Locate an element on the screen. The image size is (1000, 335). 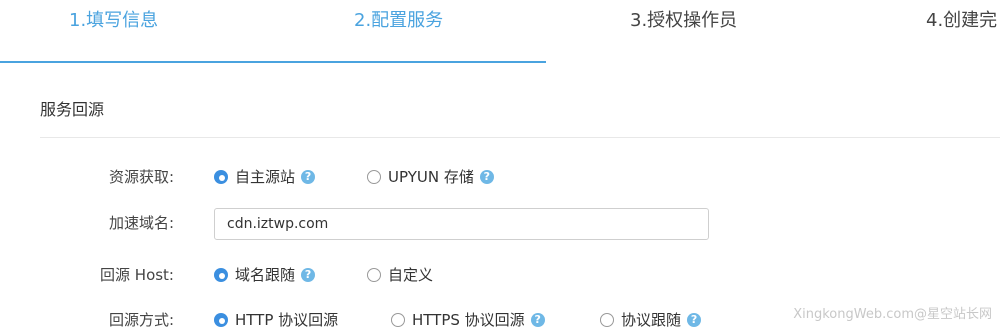
step-fill-info: 1.填写信息 is located at coordinates (113, 21).